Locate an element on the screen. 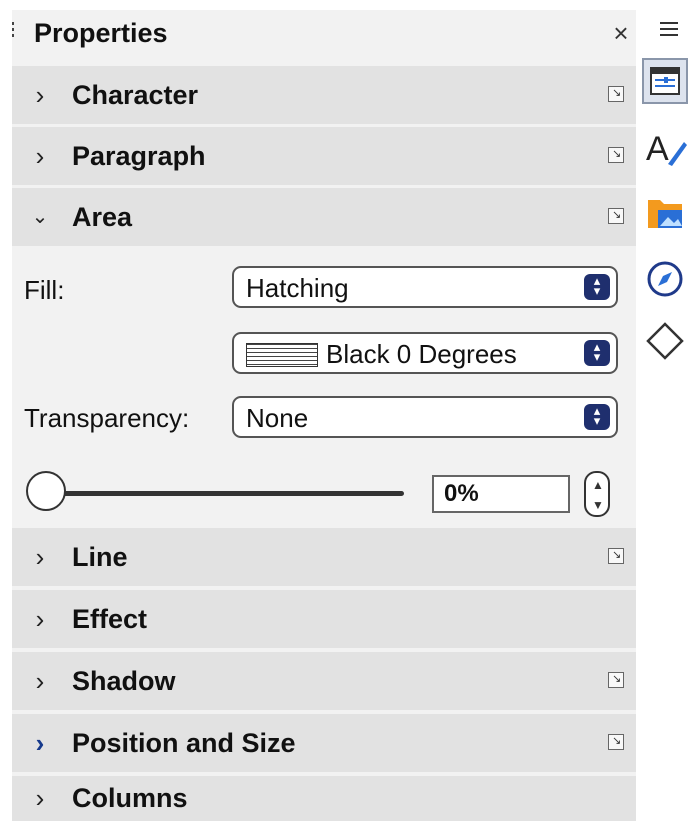 Image resolution: width=697 pixels, height=821 pixels. tab-styles: A is located at coordinates (665, 149).